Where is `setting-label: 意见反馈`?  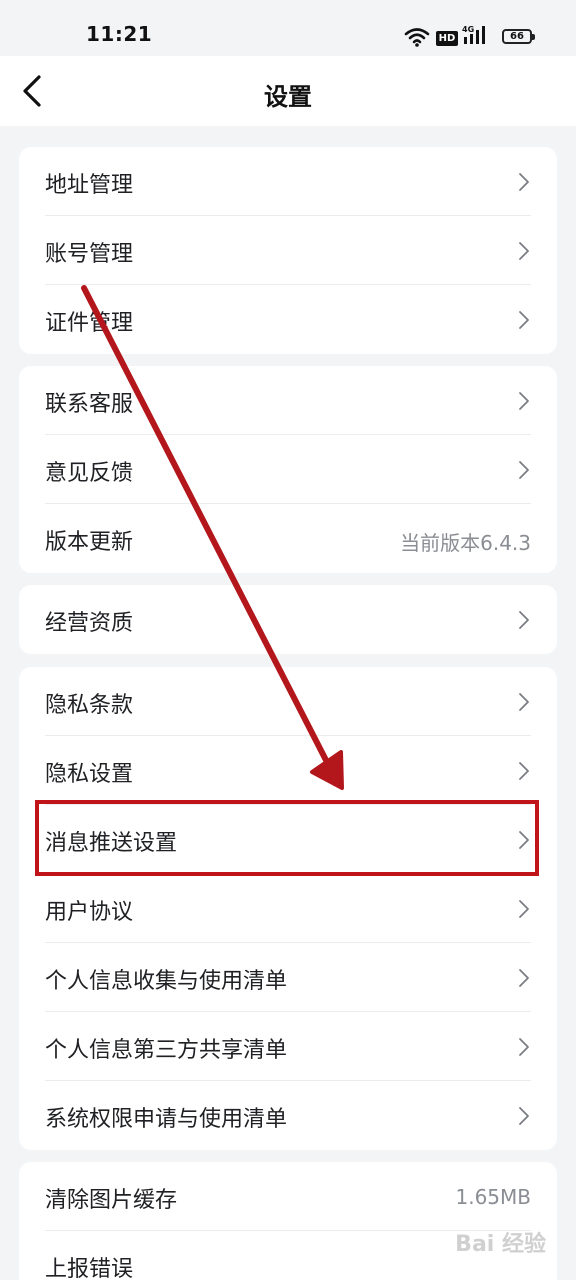
setting-label: 意见反馈 is located at coordinates (89, 473).